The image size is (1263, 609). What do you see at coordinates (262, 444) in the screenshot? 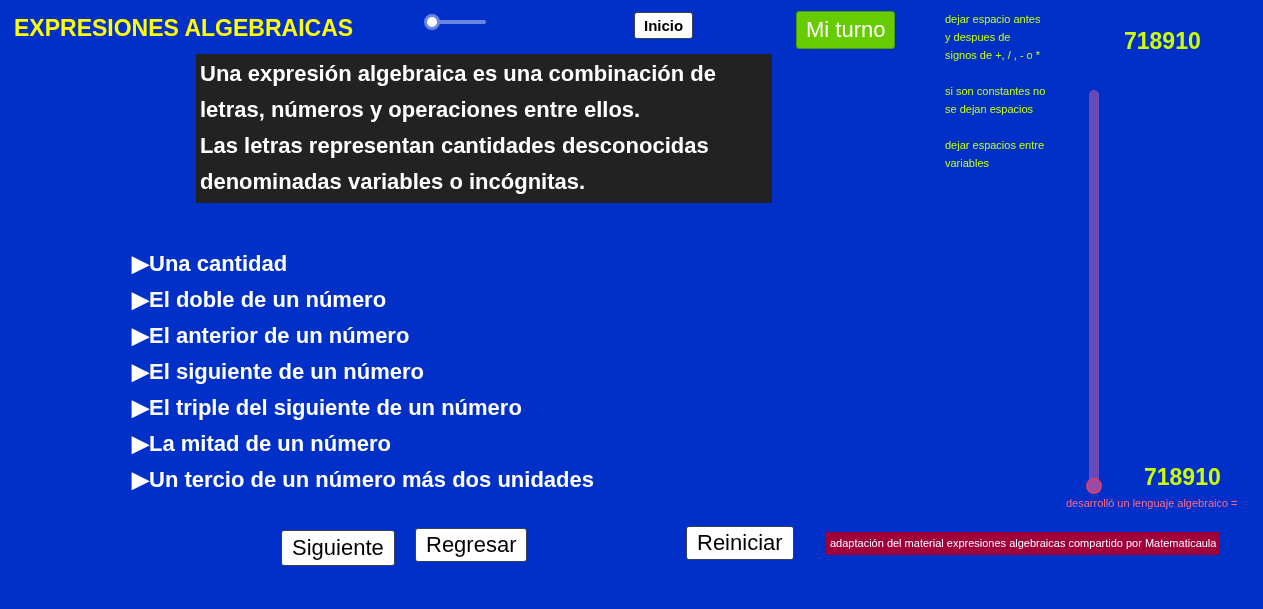
I see `list-item: ▶La mitad de un número` at bounding box center [262, 444].